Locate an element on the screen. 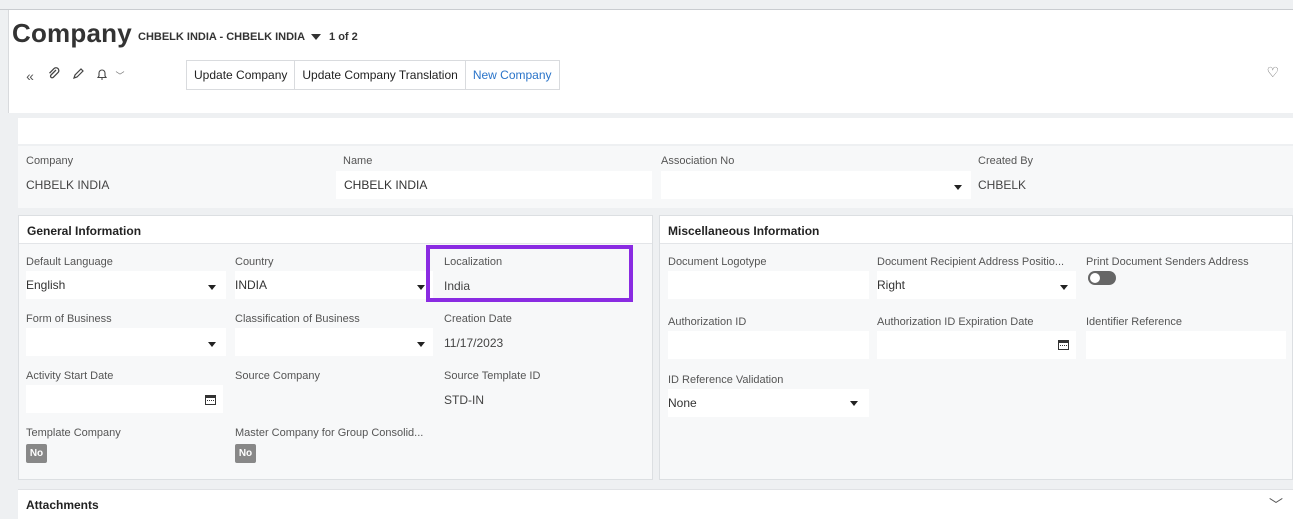 Image resolution: width=1293 pixels, height=519 pixels. id-reference-validation-select: None is located at coordinates (768, 403).